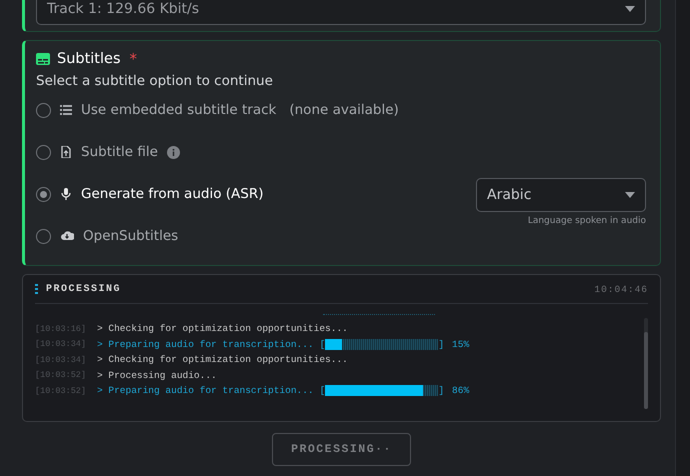  I want to click on option-label: OpenSubtitles, so click(130, 236).